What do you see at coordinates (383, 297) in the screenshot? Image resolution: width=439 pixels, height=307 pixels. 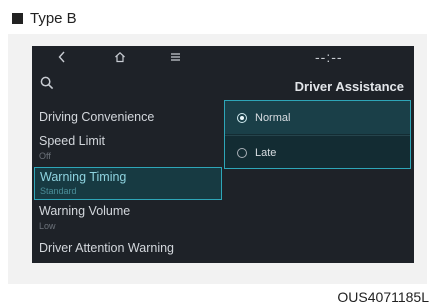 I see `figure-code: OUS4071185L` at bounding box center [383, 297].